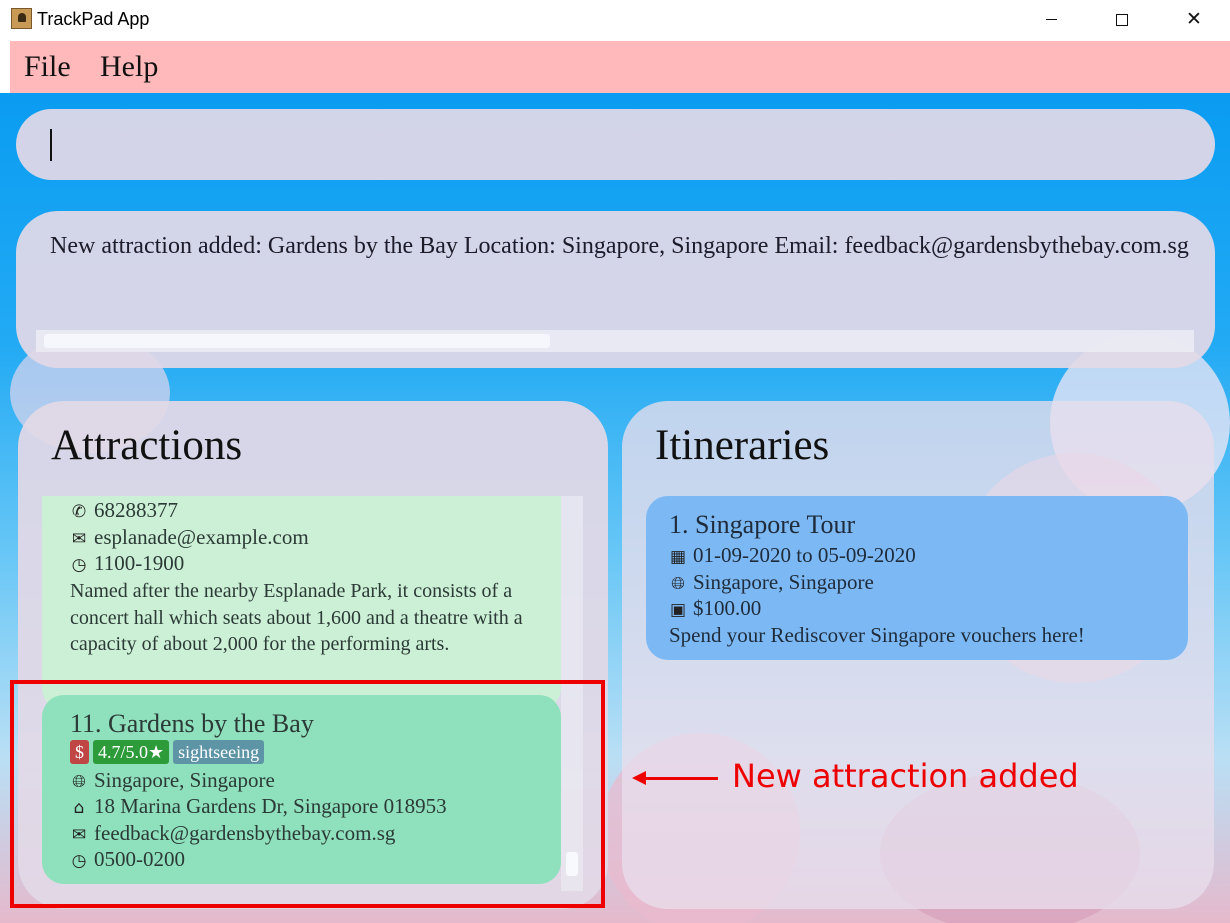  What do you see at coordinates (742, 445) in the screenshot?
I see `itineraries-heading: Itineraries` at bounding box center [742, 445].